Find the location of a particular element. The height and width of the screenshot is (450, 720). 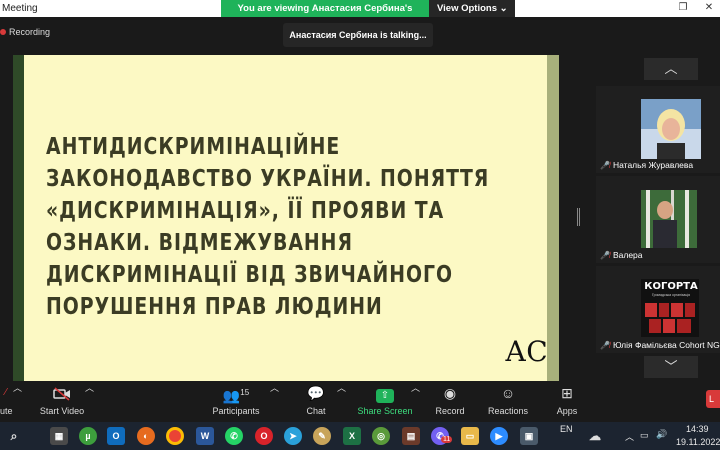

file-explorer-icon: ▭ is located at coordinates (470, 436).